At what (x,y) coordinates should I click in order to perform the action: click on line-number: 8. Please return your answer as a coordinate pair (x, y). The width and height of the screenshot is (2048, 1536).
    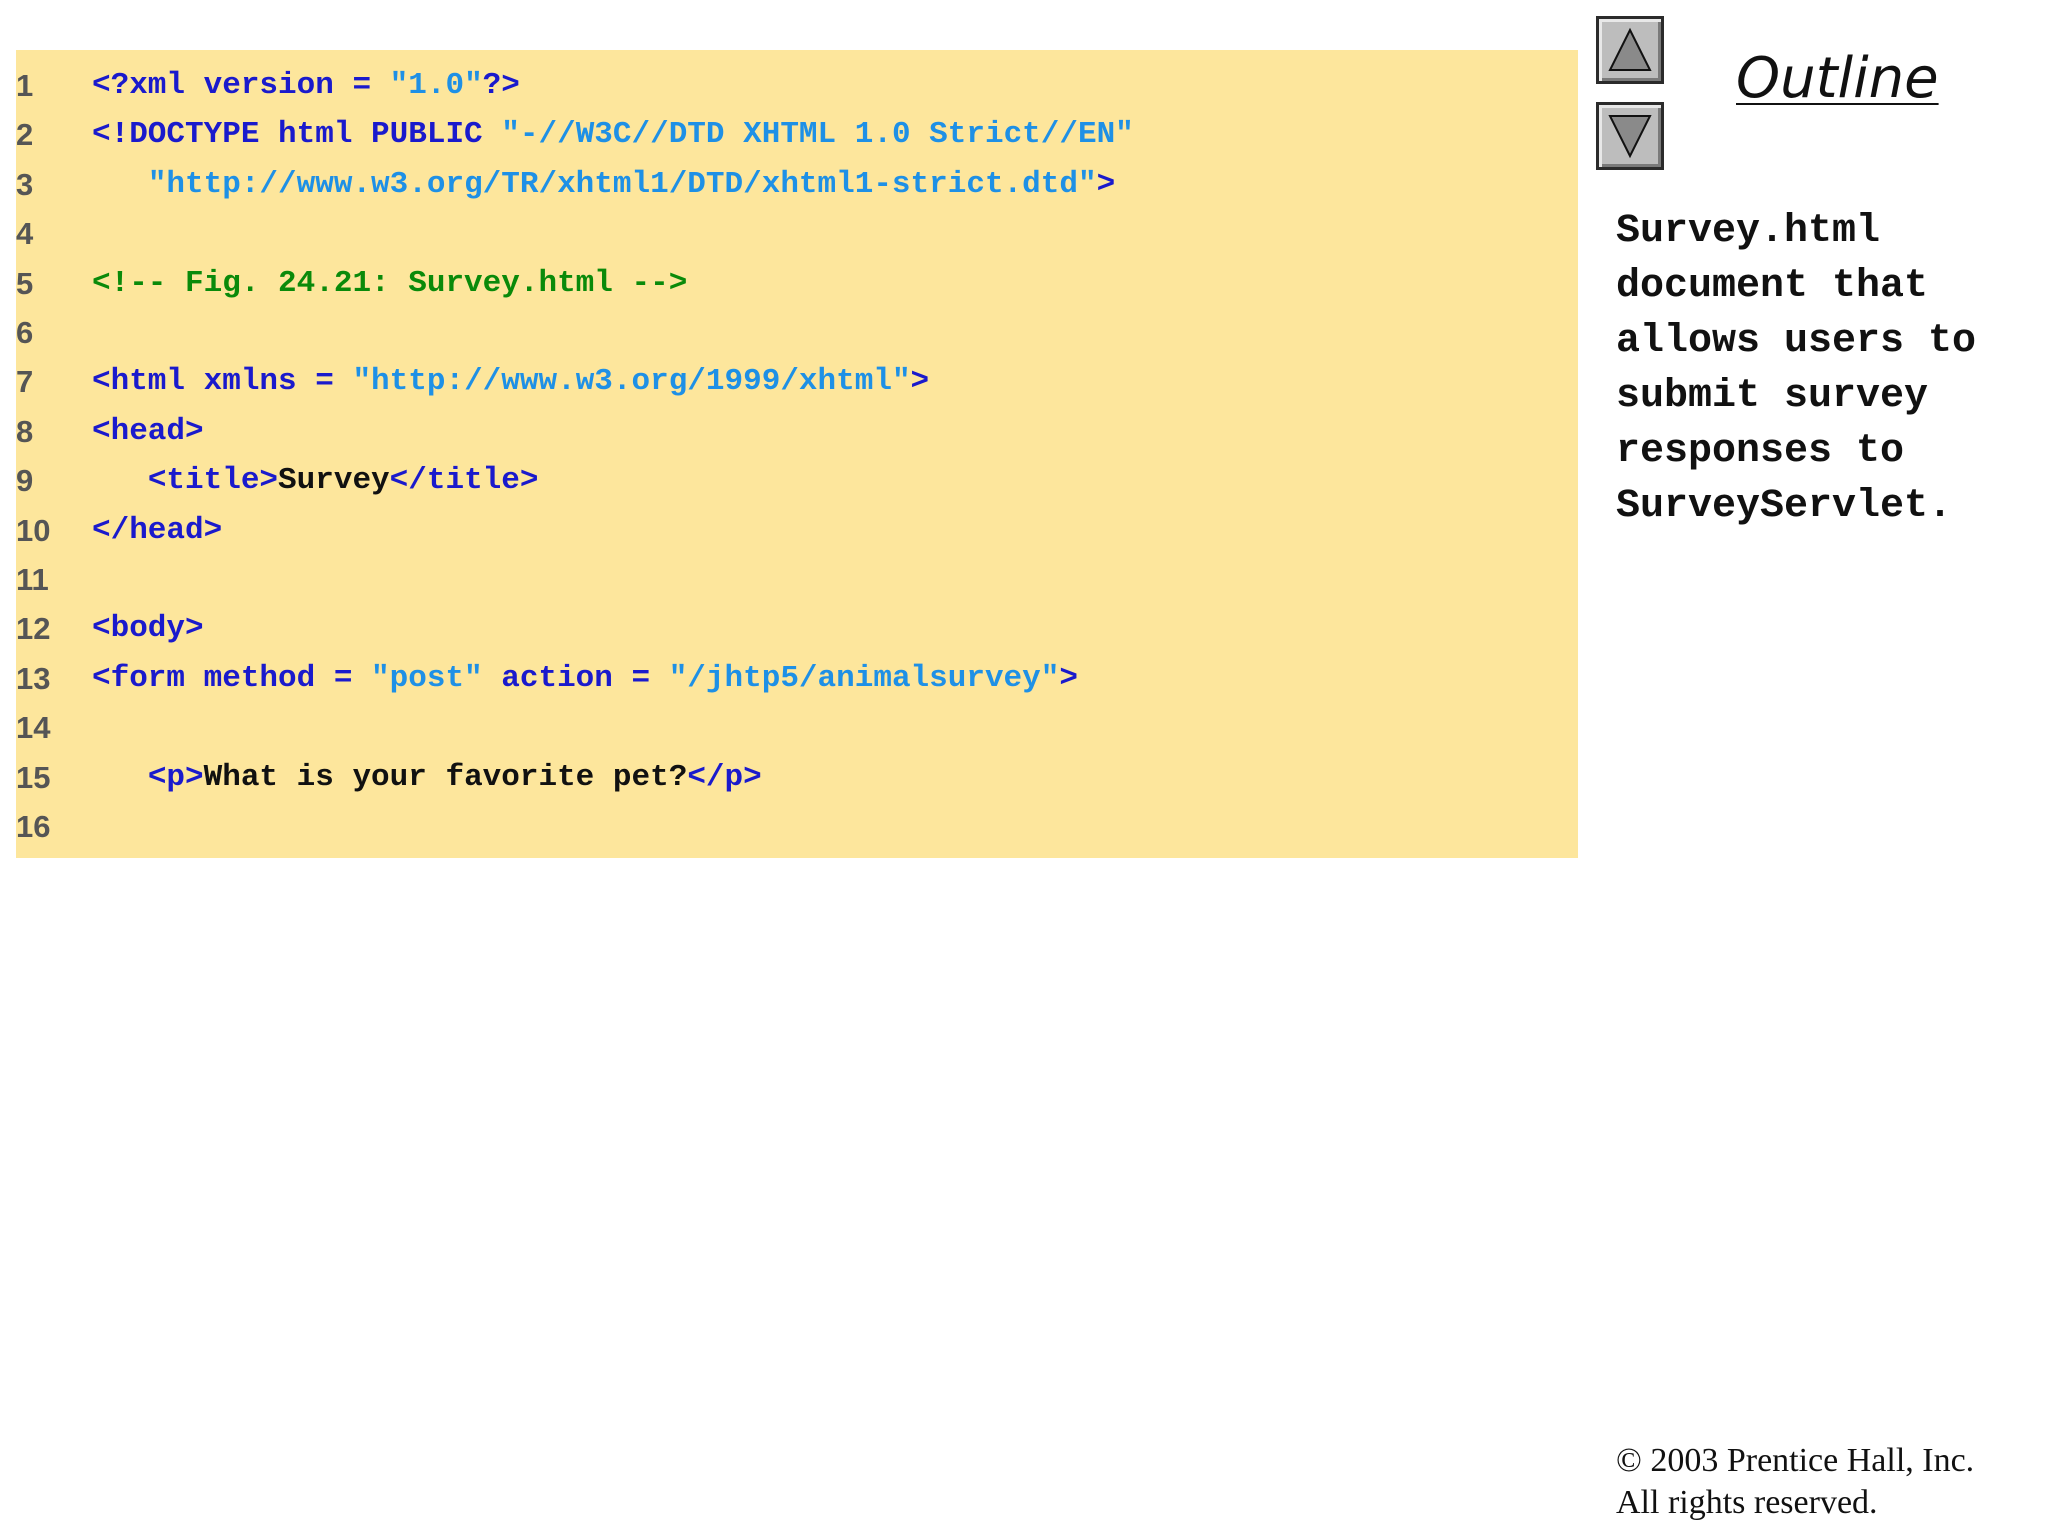
    Looking at the image, I should click on (25, 431).